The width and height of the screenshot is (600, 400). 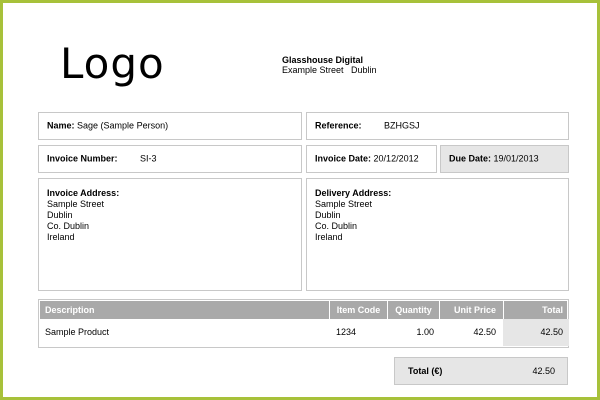 I want to click on invoice-number-label: Invoice Number:, so click(x=82, y=158).